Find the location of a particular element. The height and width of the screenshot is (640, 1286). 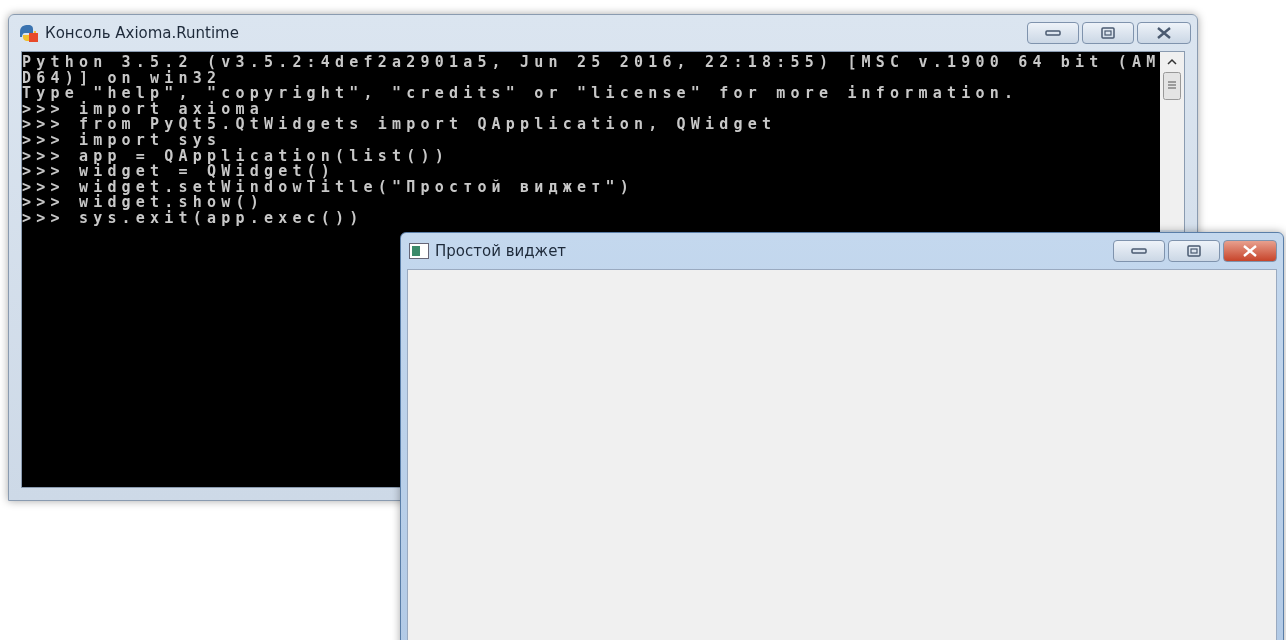

console-line: >>> import sys is located at coordinates (122, 140).